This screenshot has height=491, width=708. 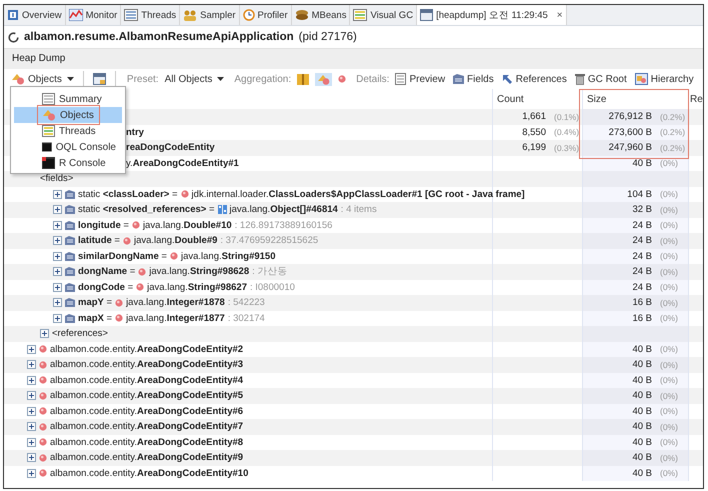 I want to click on menu-item: Summary, so click(x=68, y=99).